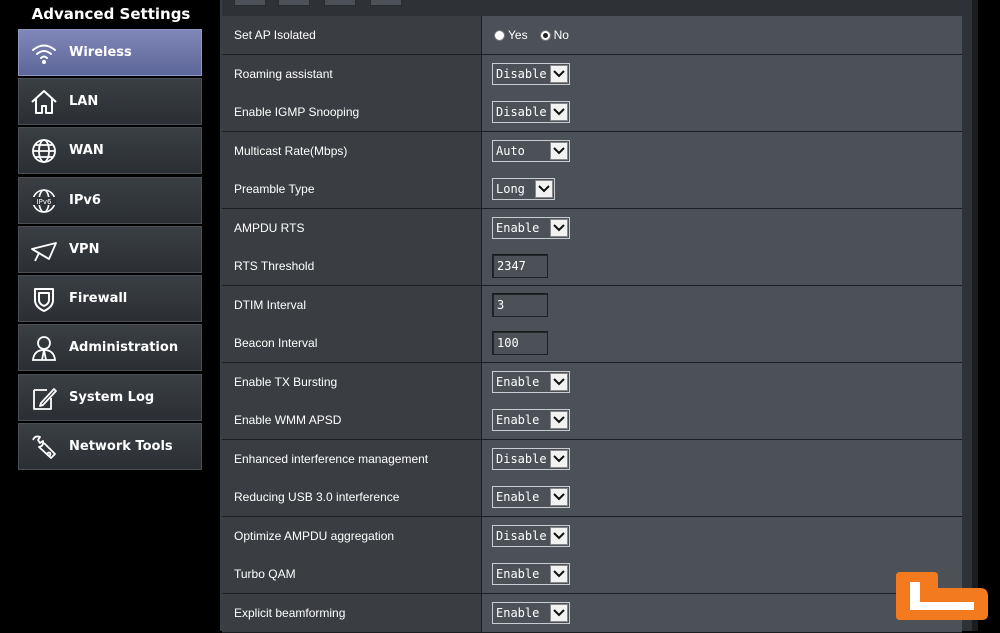 Image resolution: width=1000 pixels, height=633 pixels. What do you see at coordinates (592, 228) in the screenshot?
I see `row-ampdu-rts: AMPDU RTS Enable` at bounding box center [592, 228].